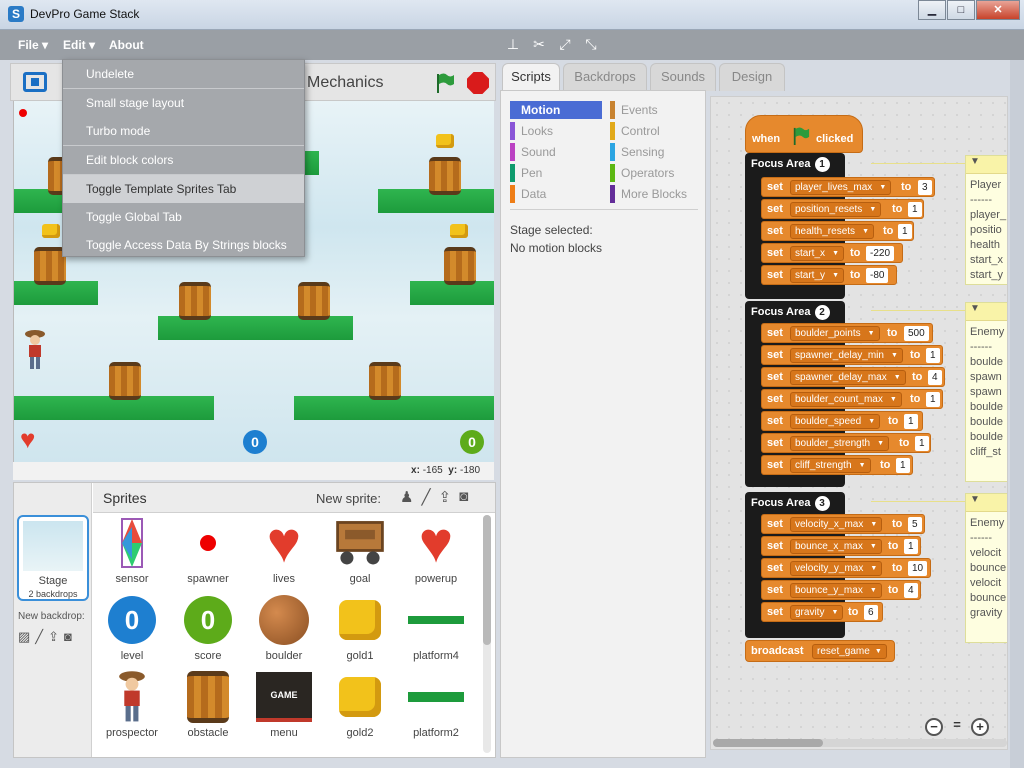 The image size is (1024, 768). I want to click on category-data: Data, so click(556, 194).